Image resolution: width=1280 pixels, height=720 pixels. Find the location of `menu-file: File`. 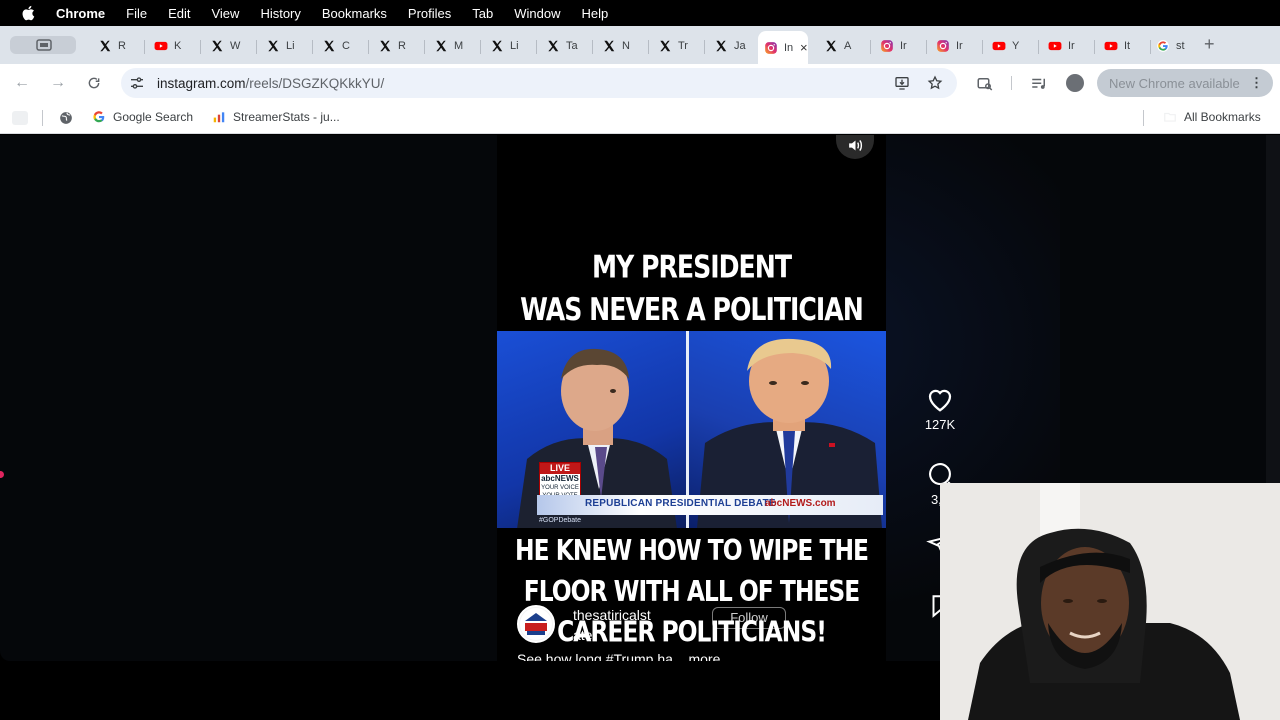

menu-file: File is located at coordinates (136, 13).